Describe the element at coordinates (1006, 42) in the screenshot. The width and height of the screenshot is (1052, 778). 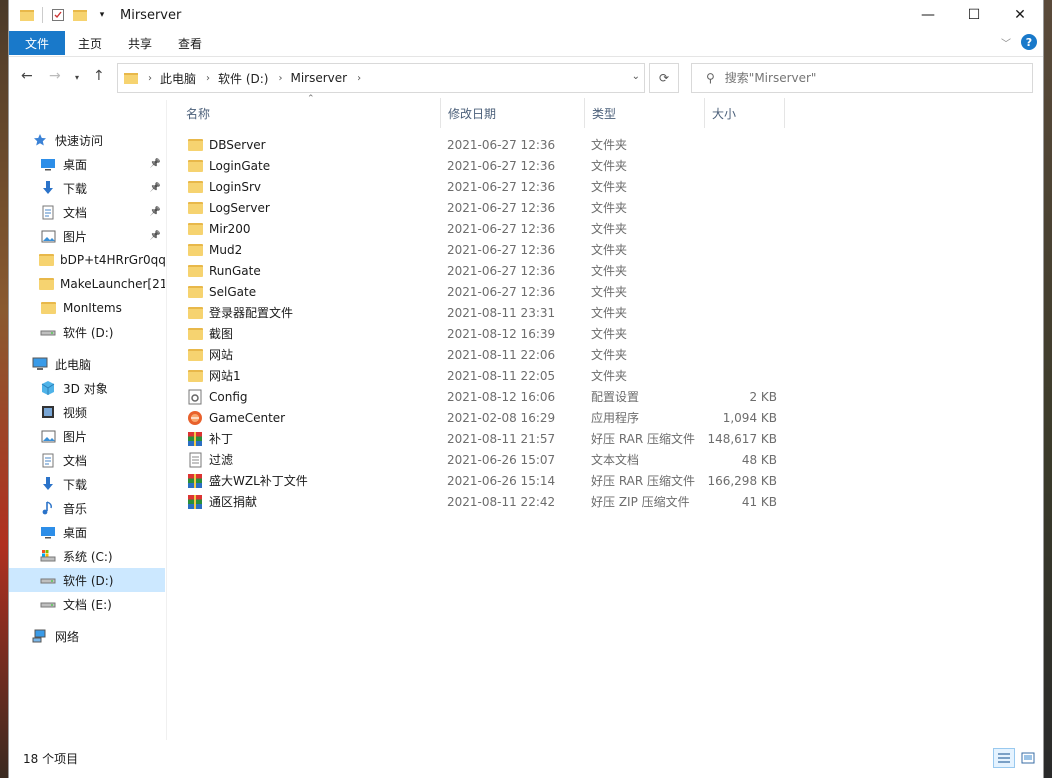
I see `expand-ribbon-icon: ﹀` at that location.